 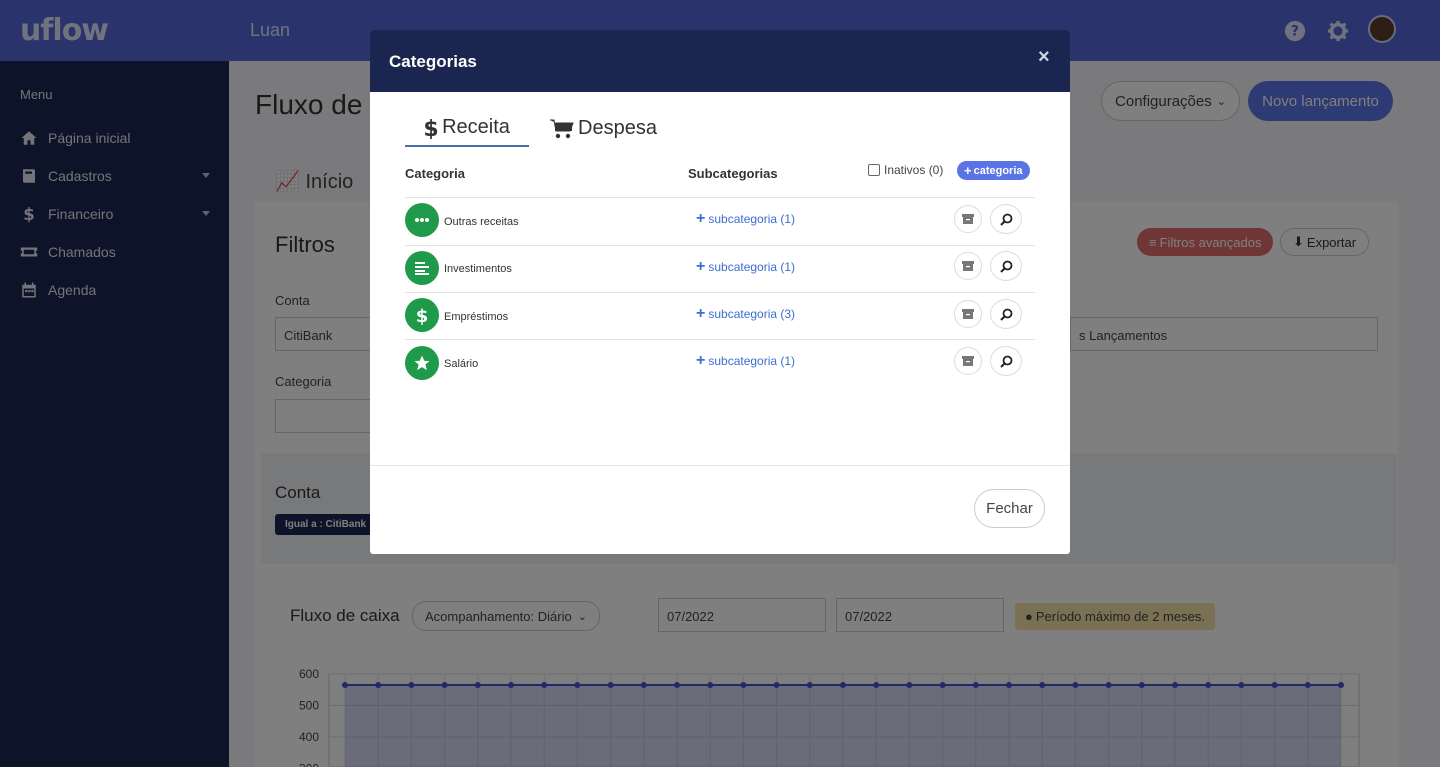 I want to click on subcategoria-label: subcategoria (3), so click(x=752, y=314).